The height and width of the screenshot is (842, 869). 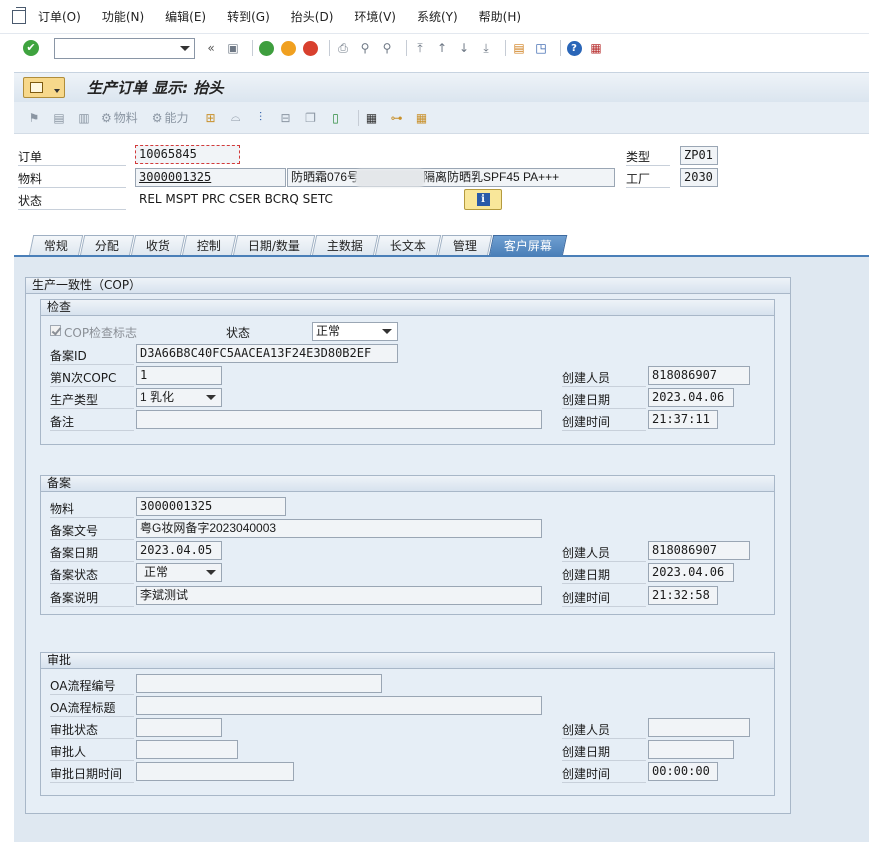 What do you see at coordinates (84, 118) in the screenshot?
I see `calculator-icon: ▥` at bounding box center [84, 118].